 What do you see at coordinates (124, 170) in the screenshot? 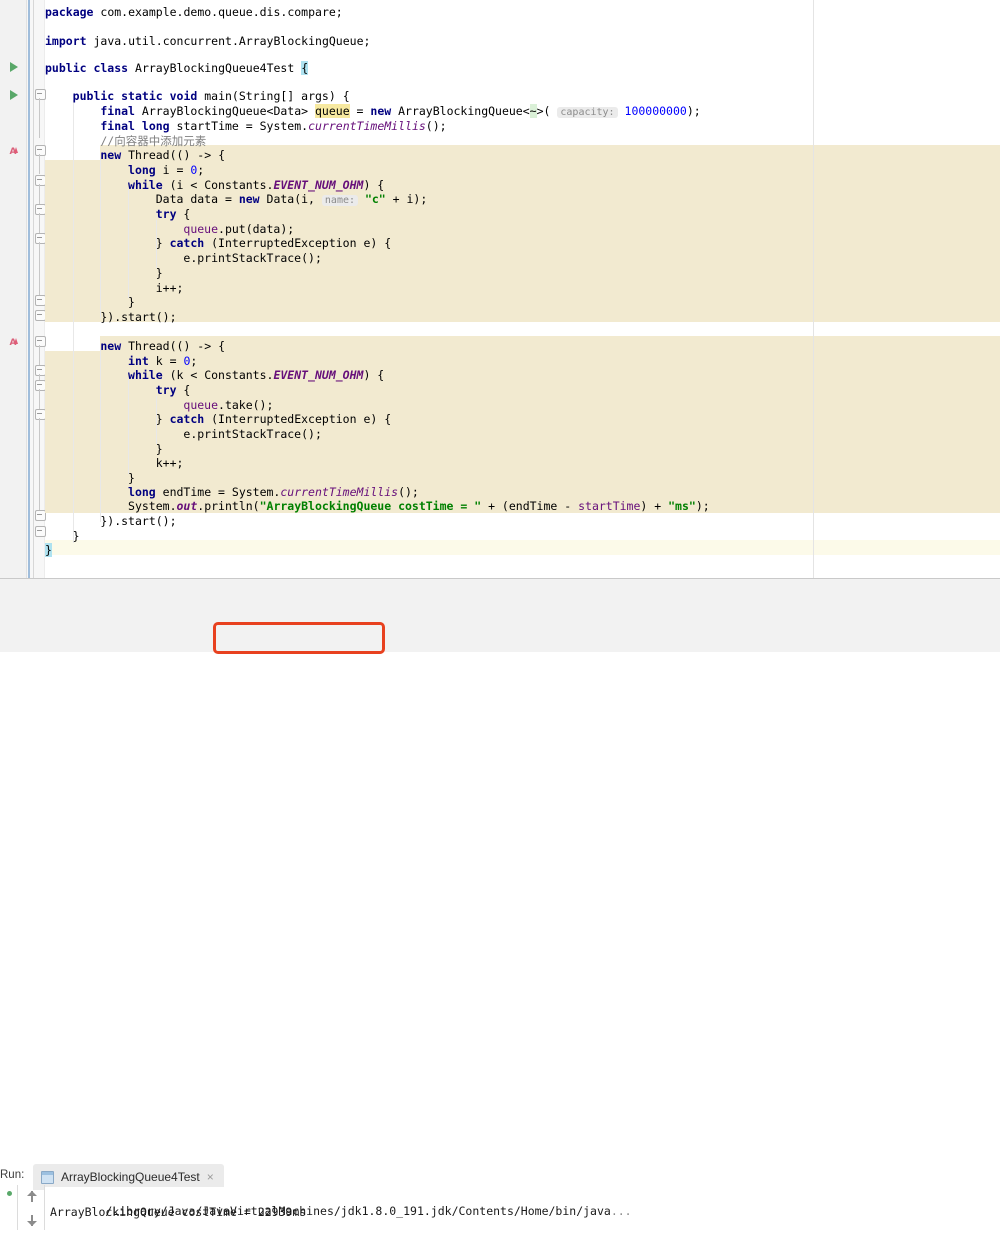
I see `code-line: long i = 0;` at bounding box center [124, 170].